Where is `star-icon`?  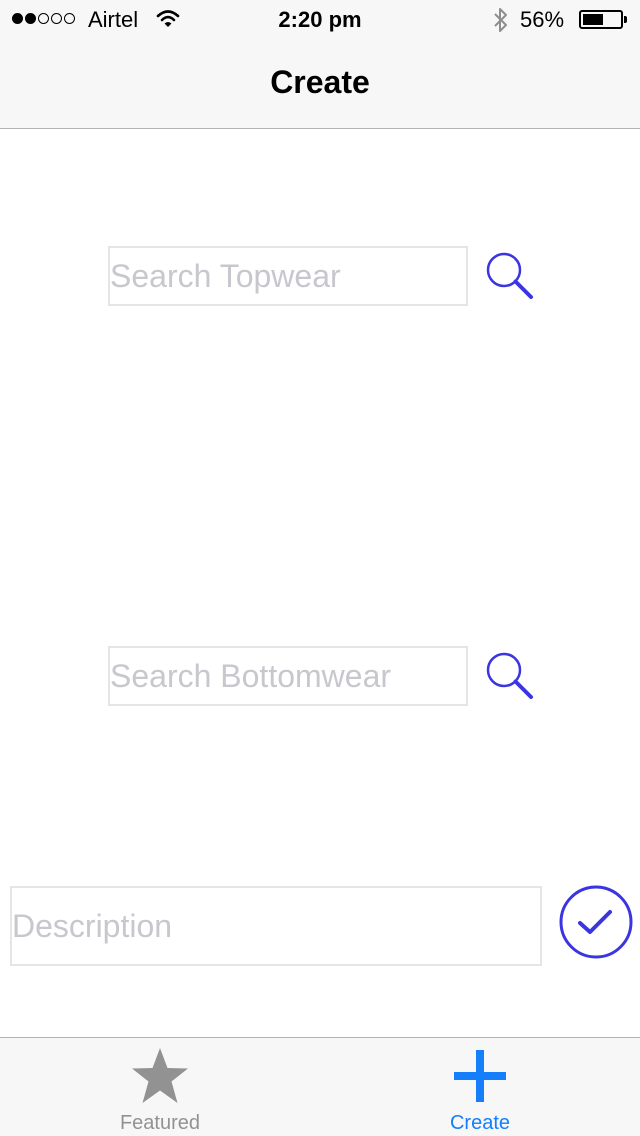 star-icon is located at coordinates (160, 1075).